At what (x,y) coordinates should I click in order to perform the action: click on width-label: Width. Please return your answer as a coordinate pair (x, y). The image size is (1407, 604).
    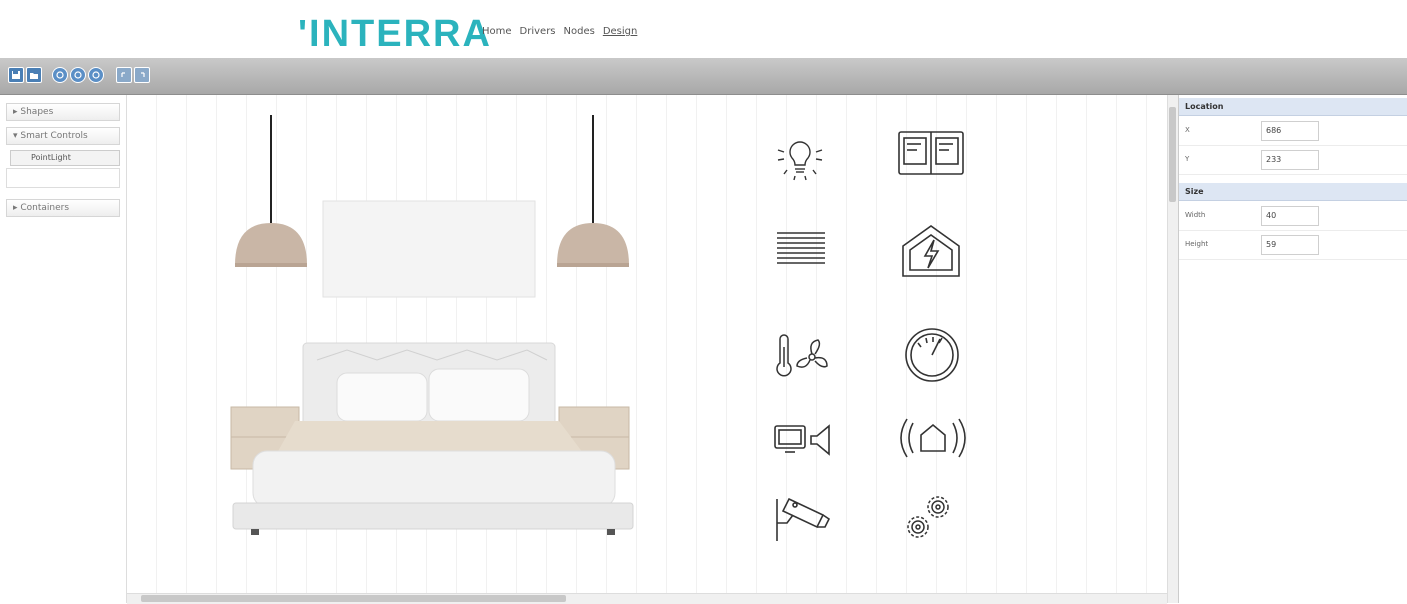
    Looking at the image, I should click on (1195, 215).